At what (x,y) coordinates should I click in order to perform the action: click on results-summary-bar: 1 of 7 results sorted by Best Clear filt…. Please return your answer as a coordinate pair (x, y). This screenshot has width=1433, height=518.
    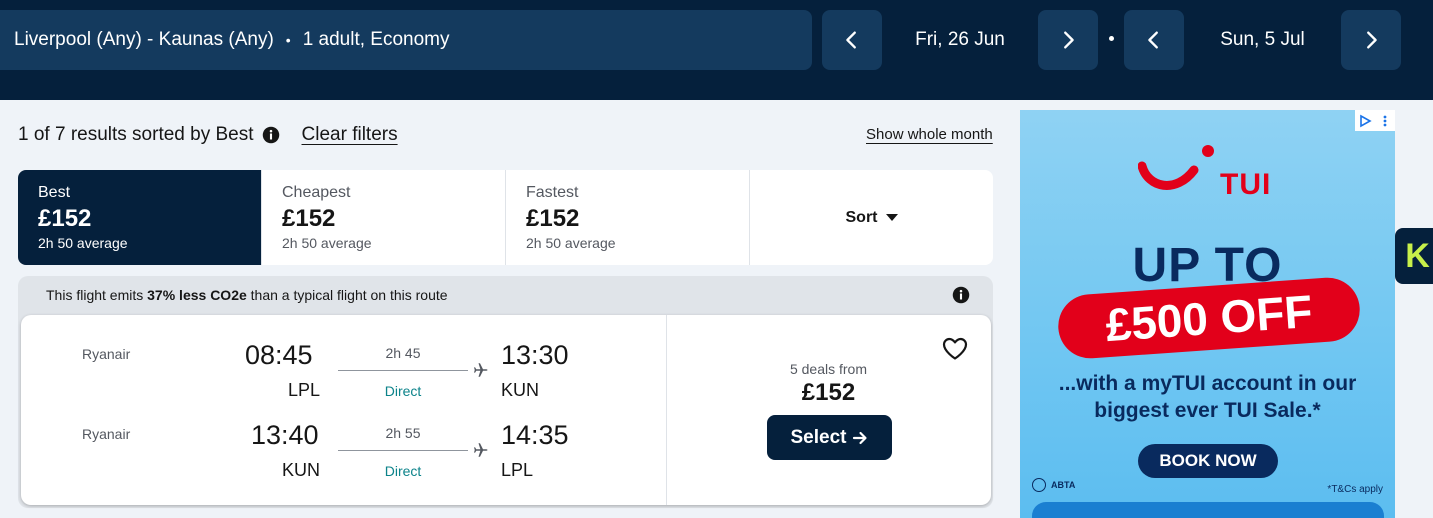
    Looking at the image, I should click on (208, 135).